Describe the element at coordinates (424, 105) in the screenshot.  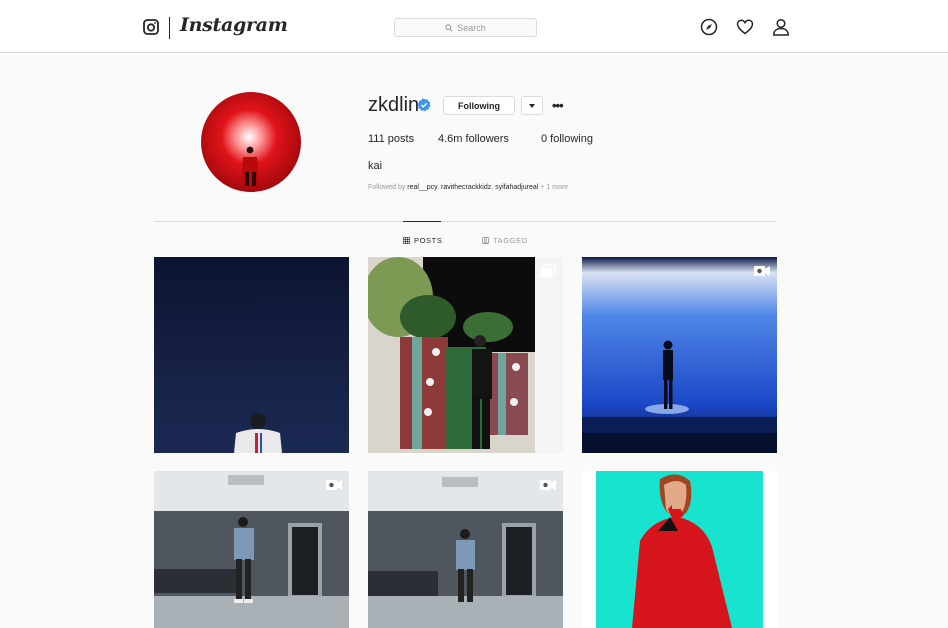
I see `verified-badge-icon` at that location.